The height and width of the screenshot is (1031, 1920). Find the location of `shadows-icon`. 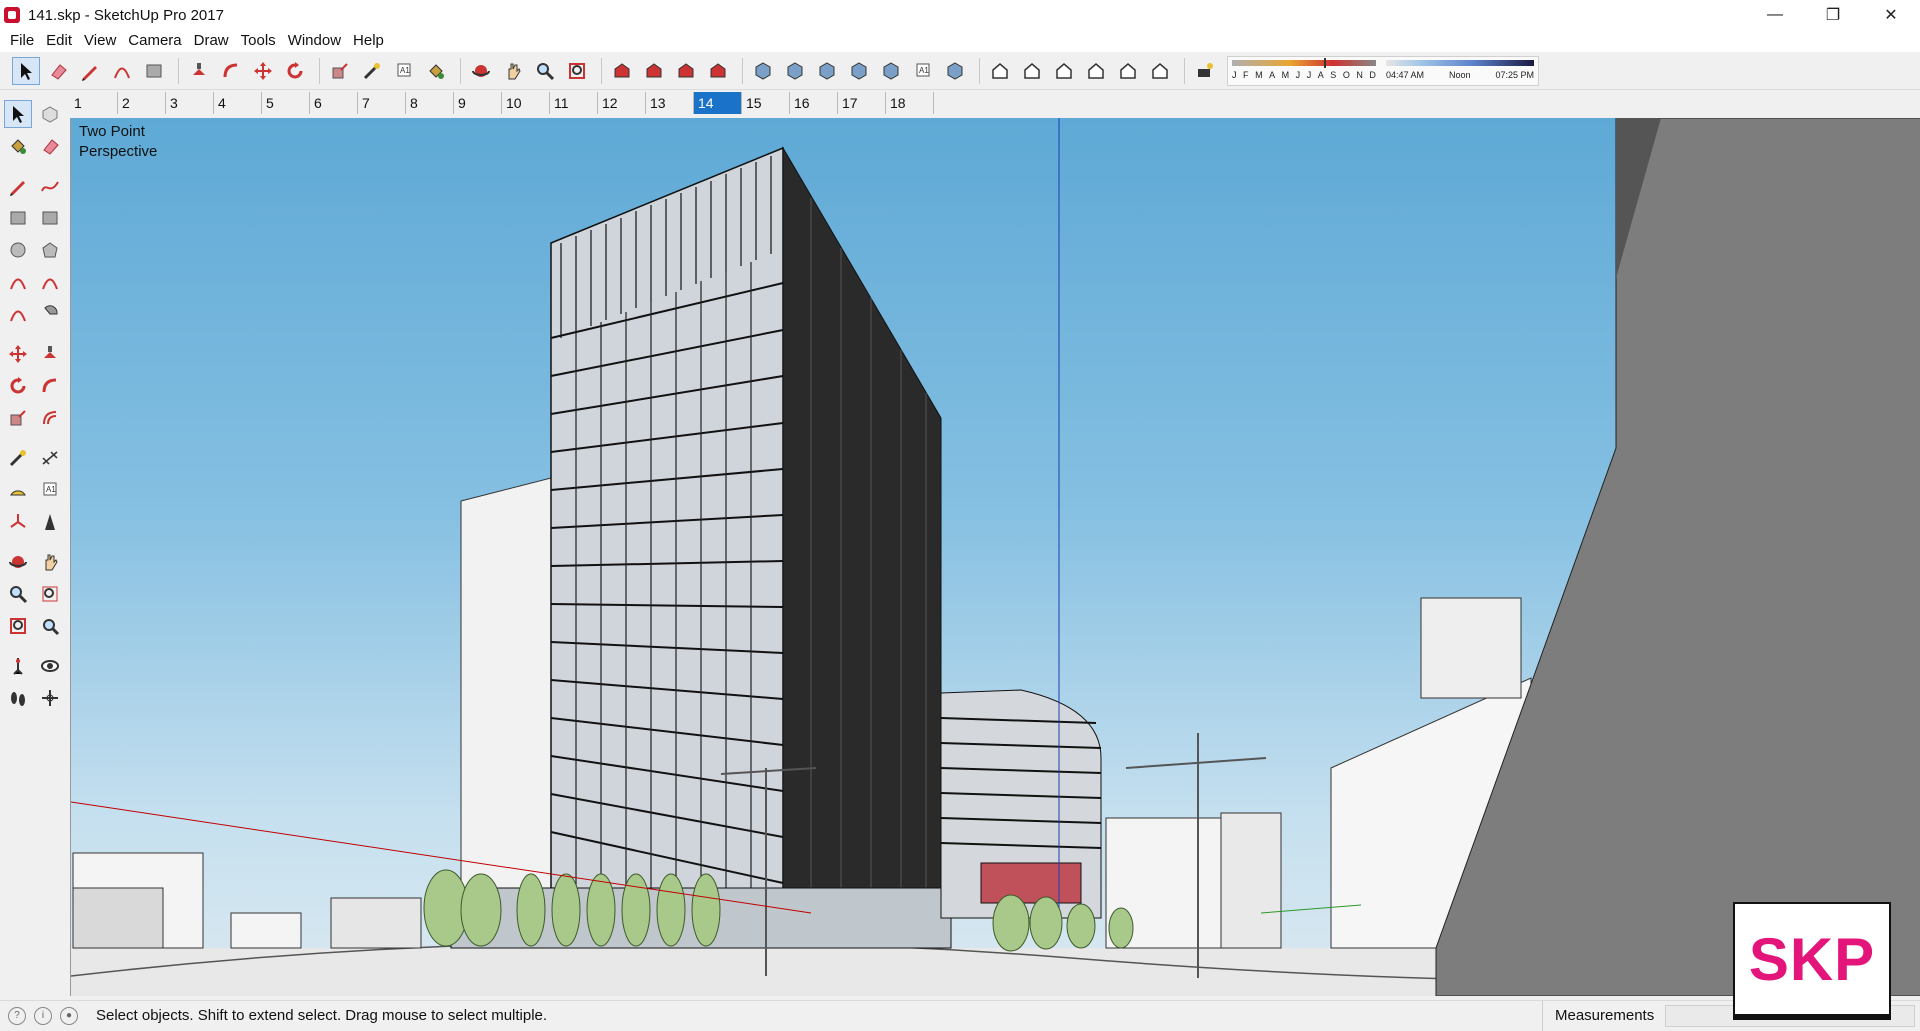

shadows-icon is located at coordinates (1205, 71).